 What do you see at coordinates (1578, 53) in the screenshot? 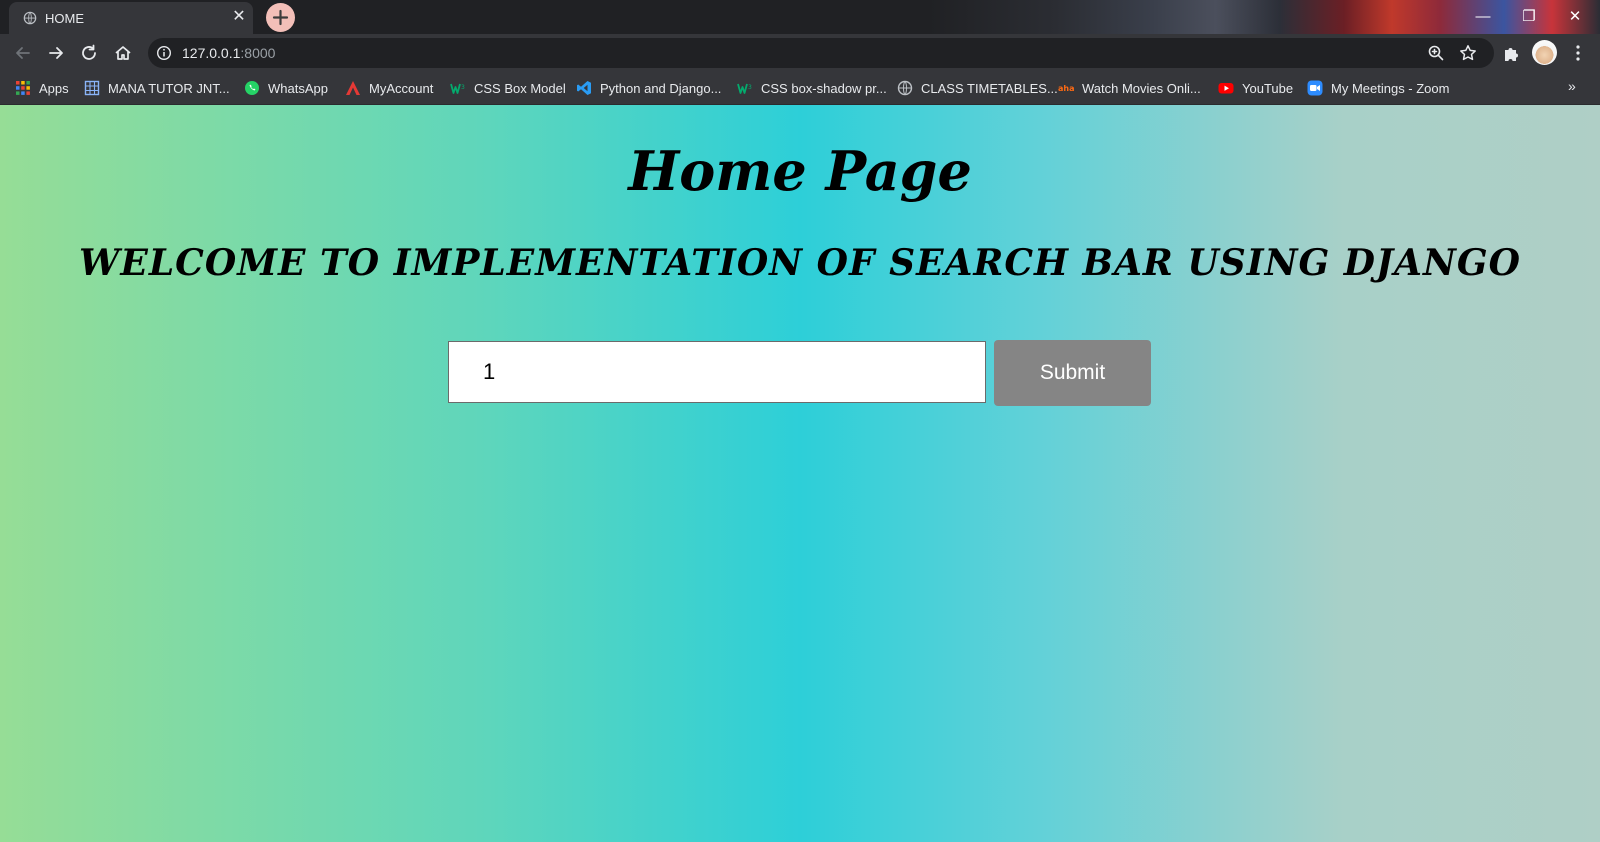
I see `menu-icon` at bounding box center [1578, 53].